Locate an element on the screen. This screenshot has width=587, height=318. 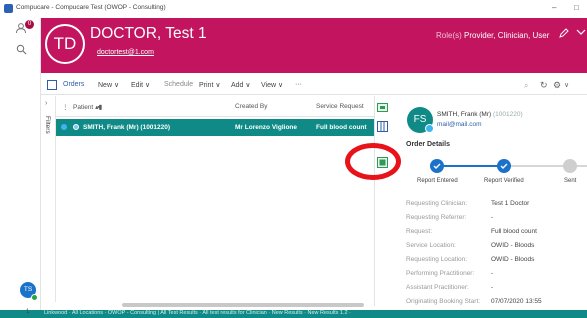
row-select-radio is located at coordinates (76, 127).